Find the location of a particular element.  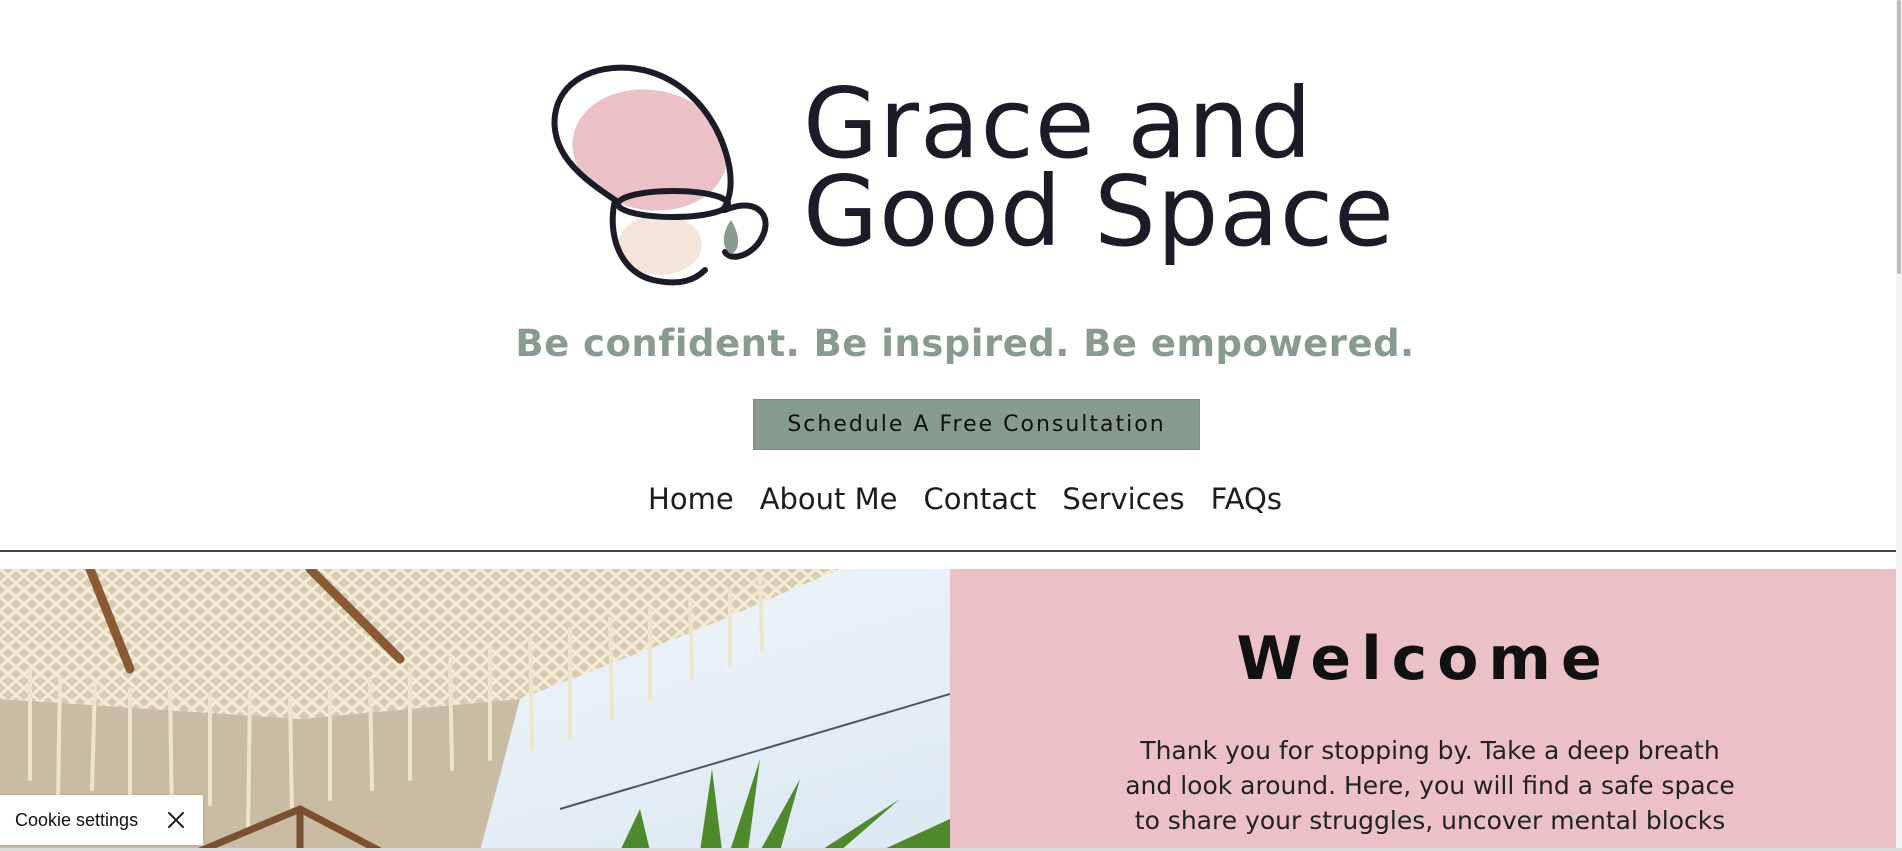

site-logo: Grace and Good Space is located at coordinates (969, 175).